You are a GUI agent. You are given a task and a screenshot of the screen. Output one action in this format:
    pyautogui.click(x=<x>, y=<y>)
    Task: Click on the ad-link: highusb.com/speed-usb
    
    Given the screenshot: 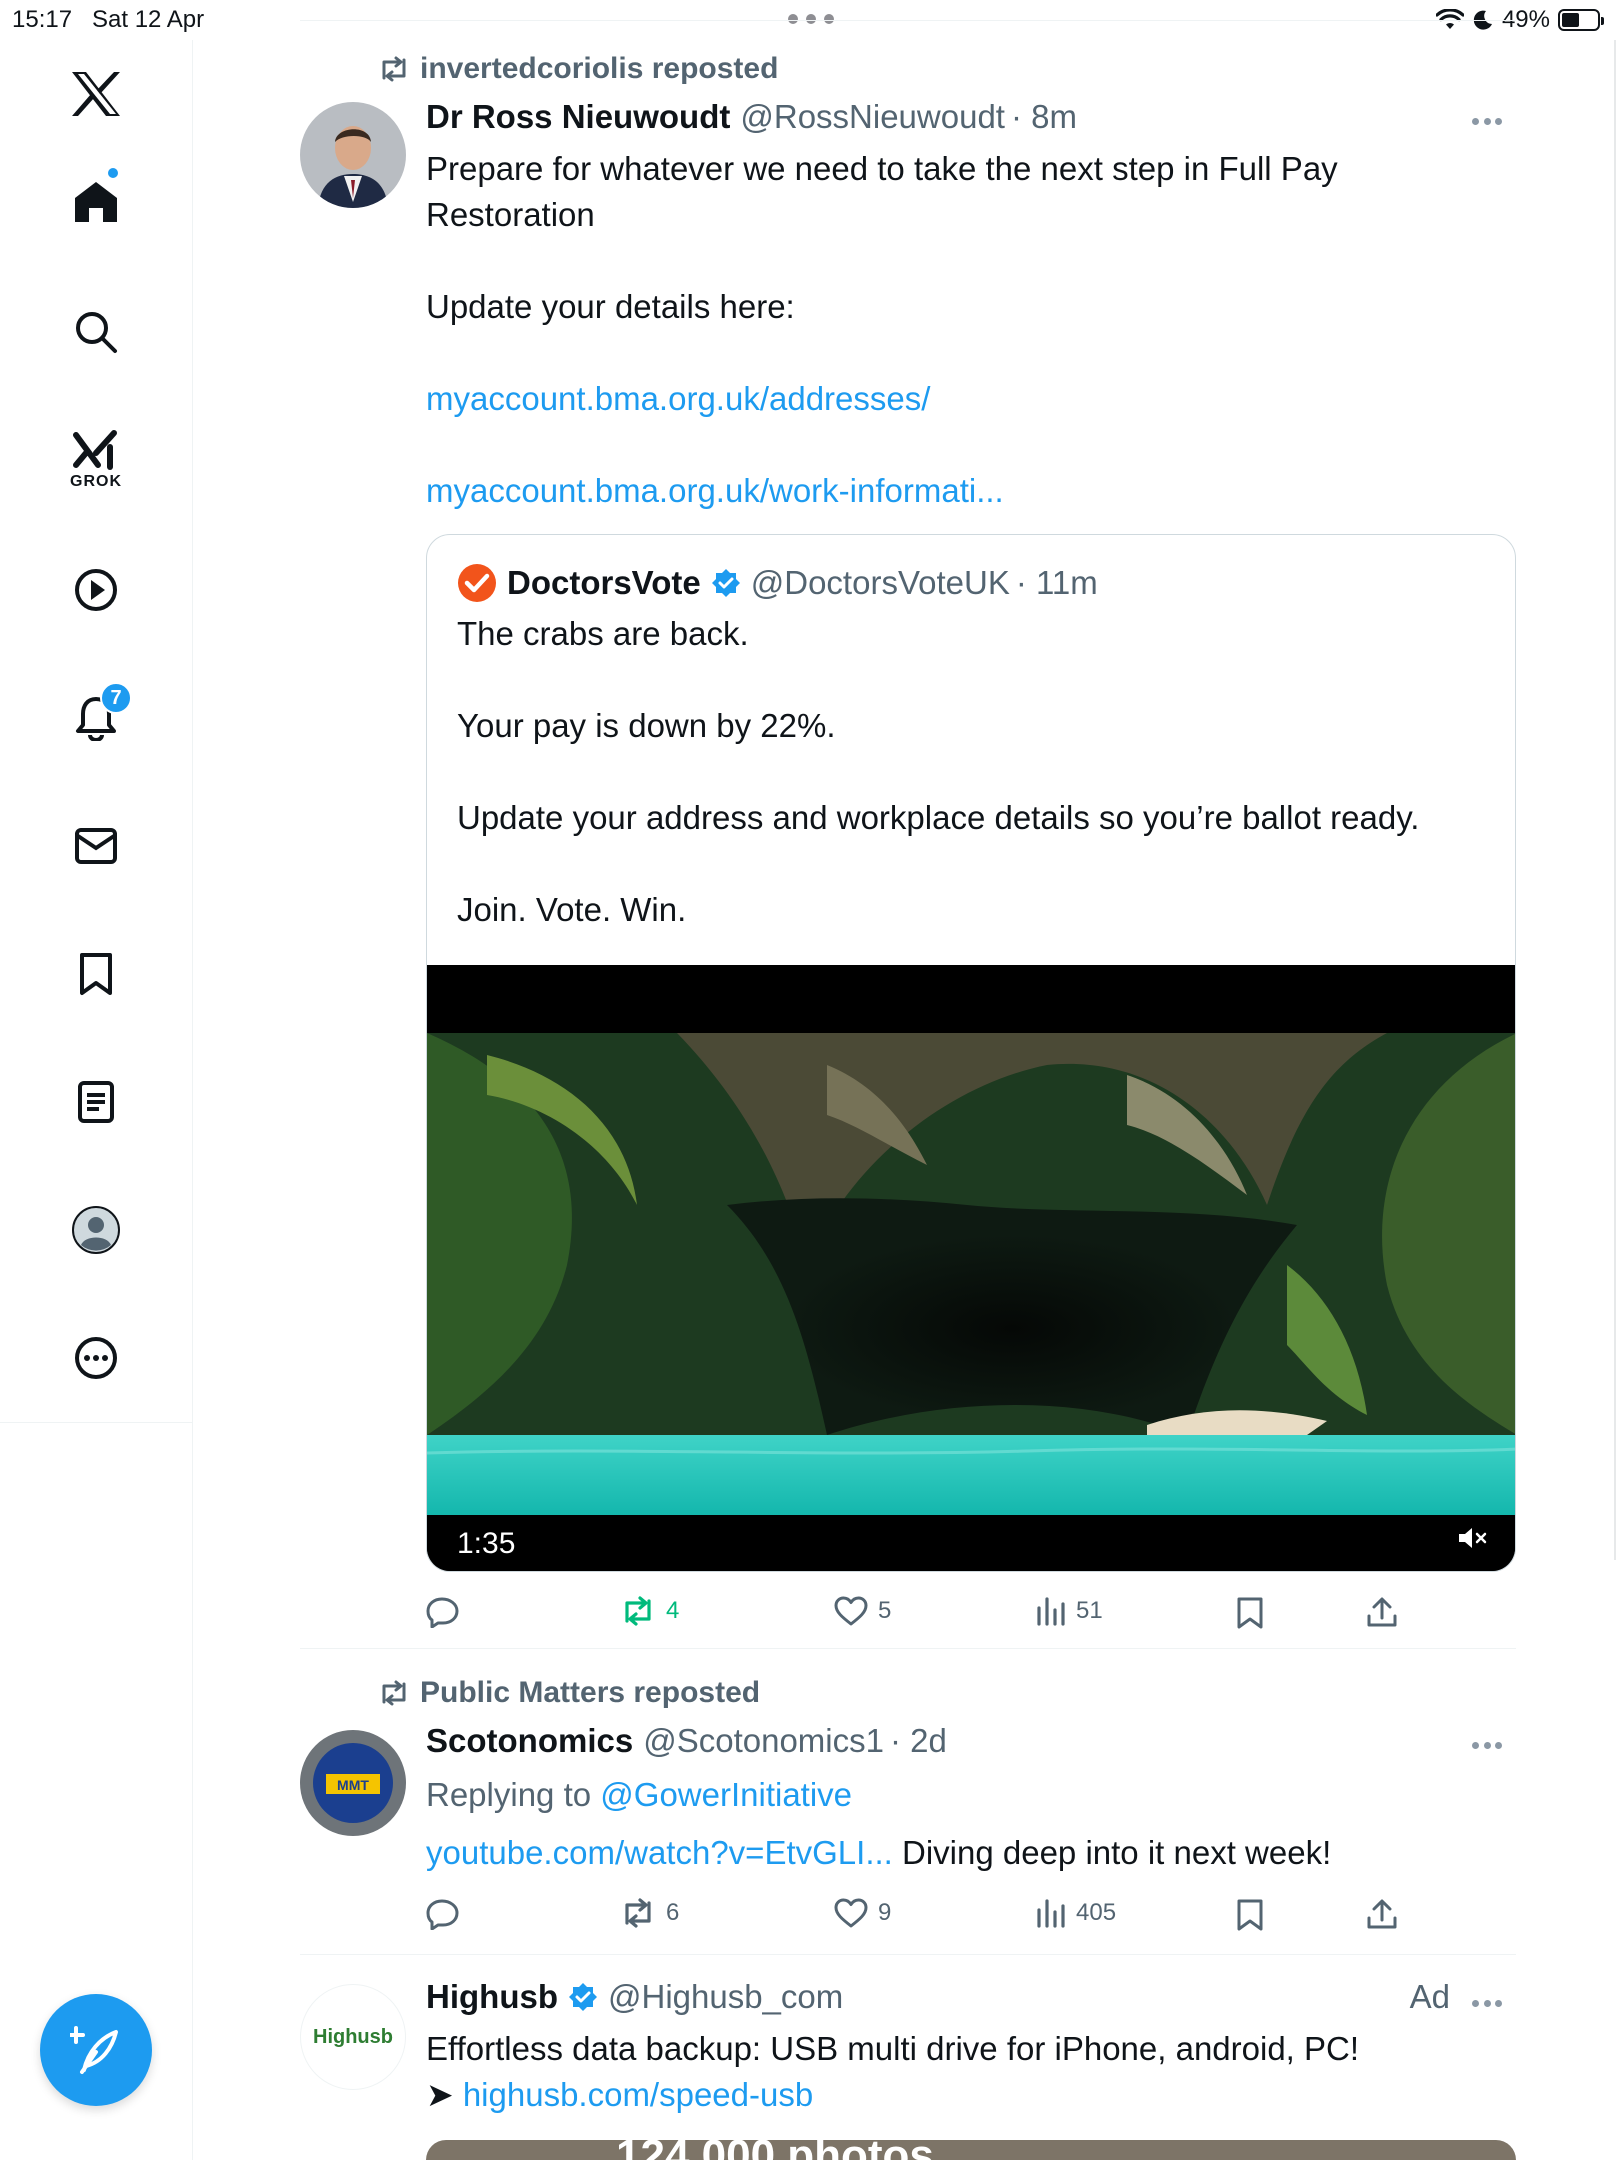 What is the action you would take?
    pyautogui.click(x=638, y=2094)
    